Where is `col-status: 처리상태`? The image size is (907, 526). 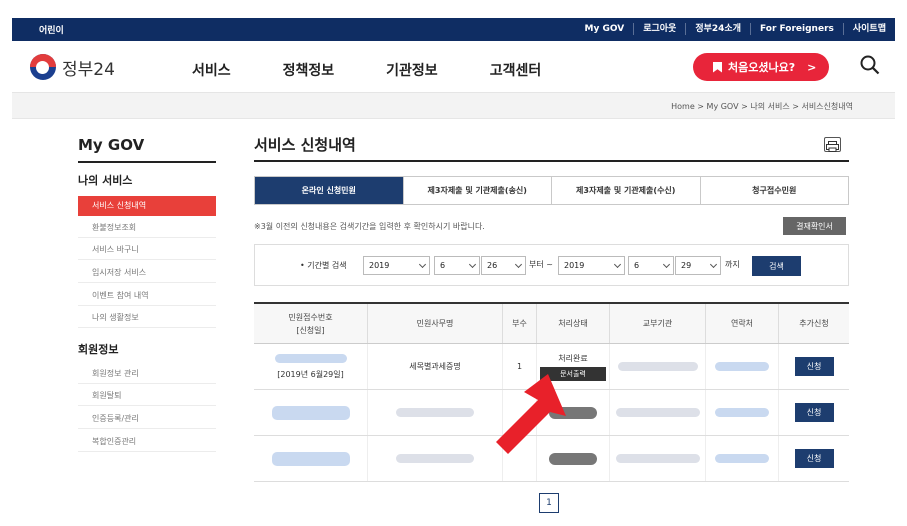
col-status: 처리상태 is located at coordinates (572, 323).